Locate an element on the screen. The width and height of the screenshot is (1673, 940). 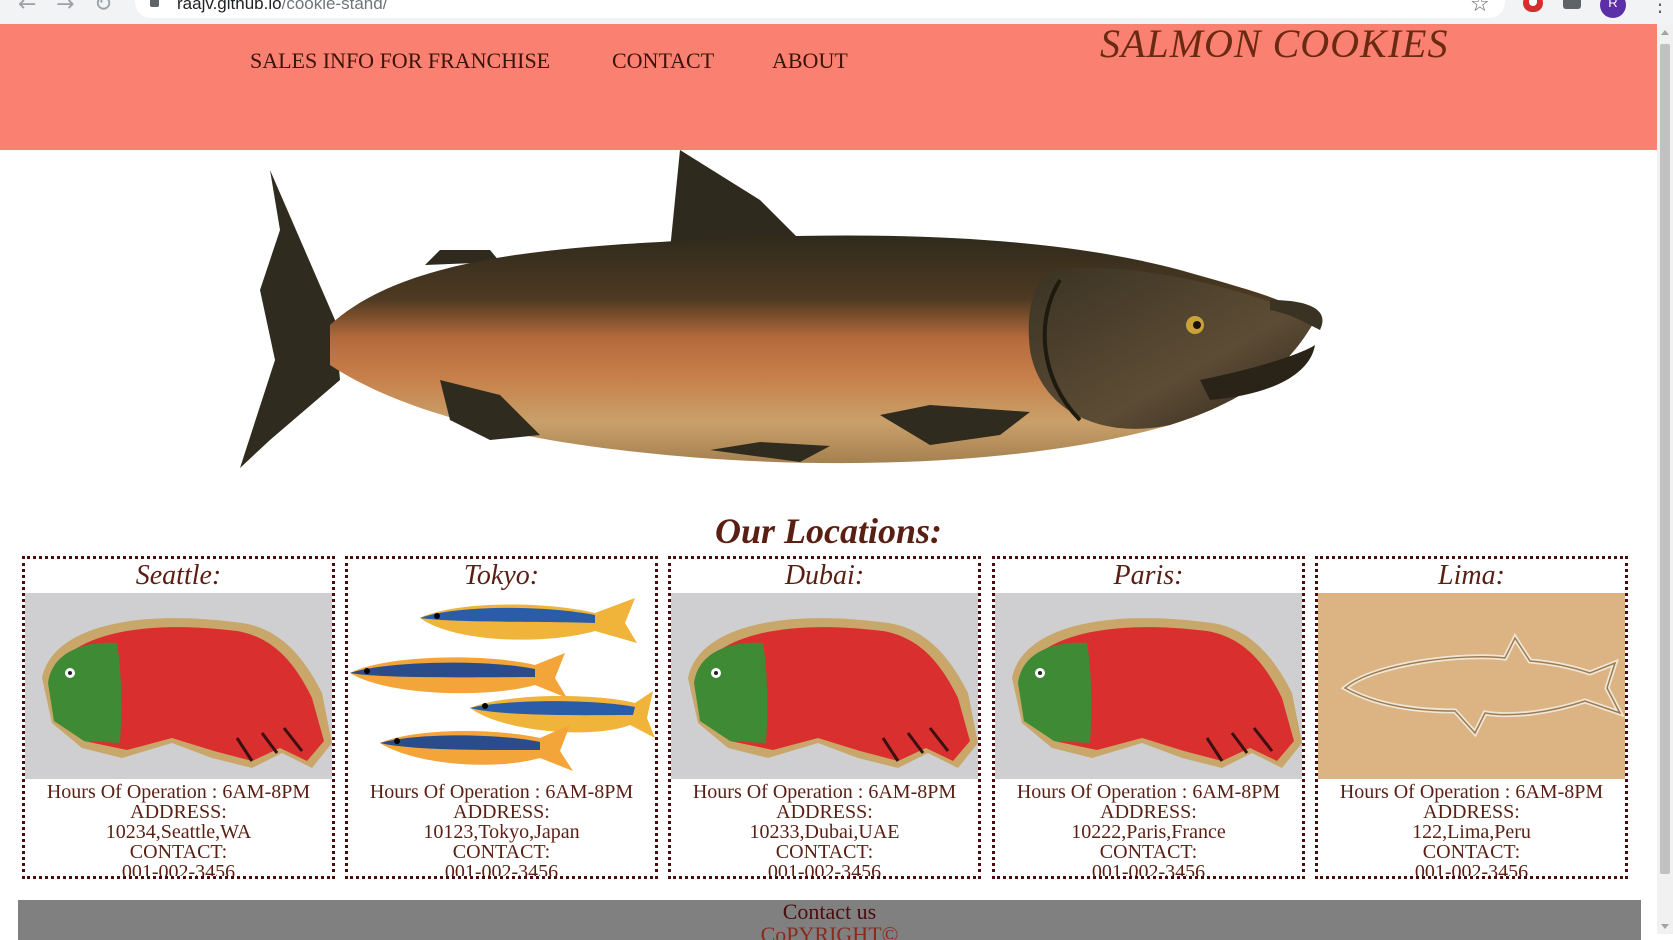
scroll-down-arrow-icon is located at coordinates (1665, 926).